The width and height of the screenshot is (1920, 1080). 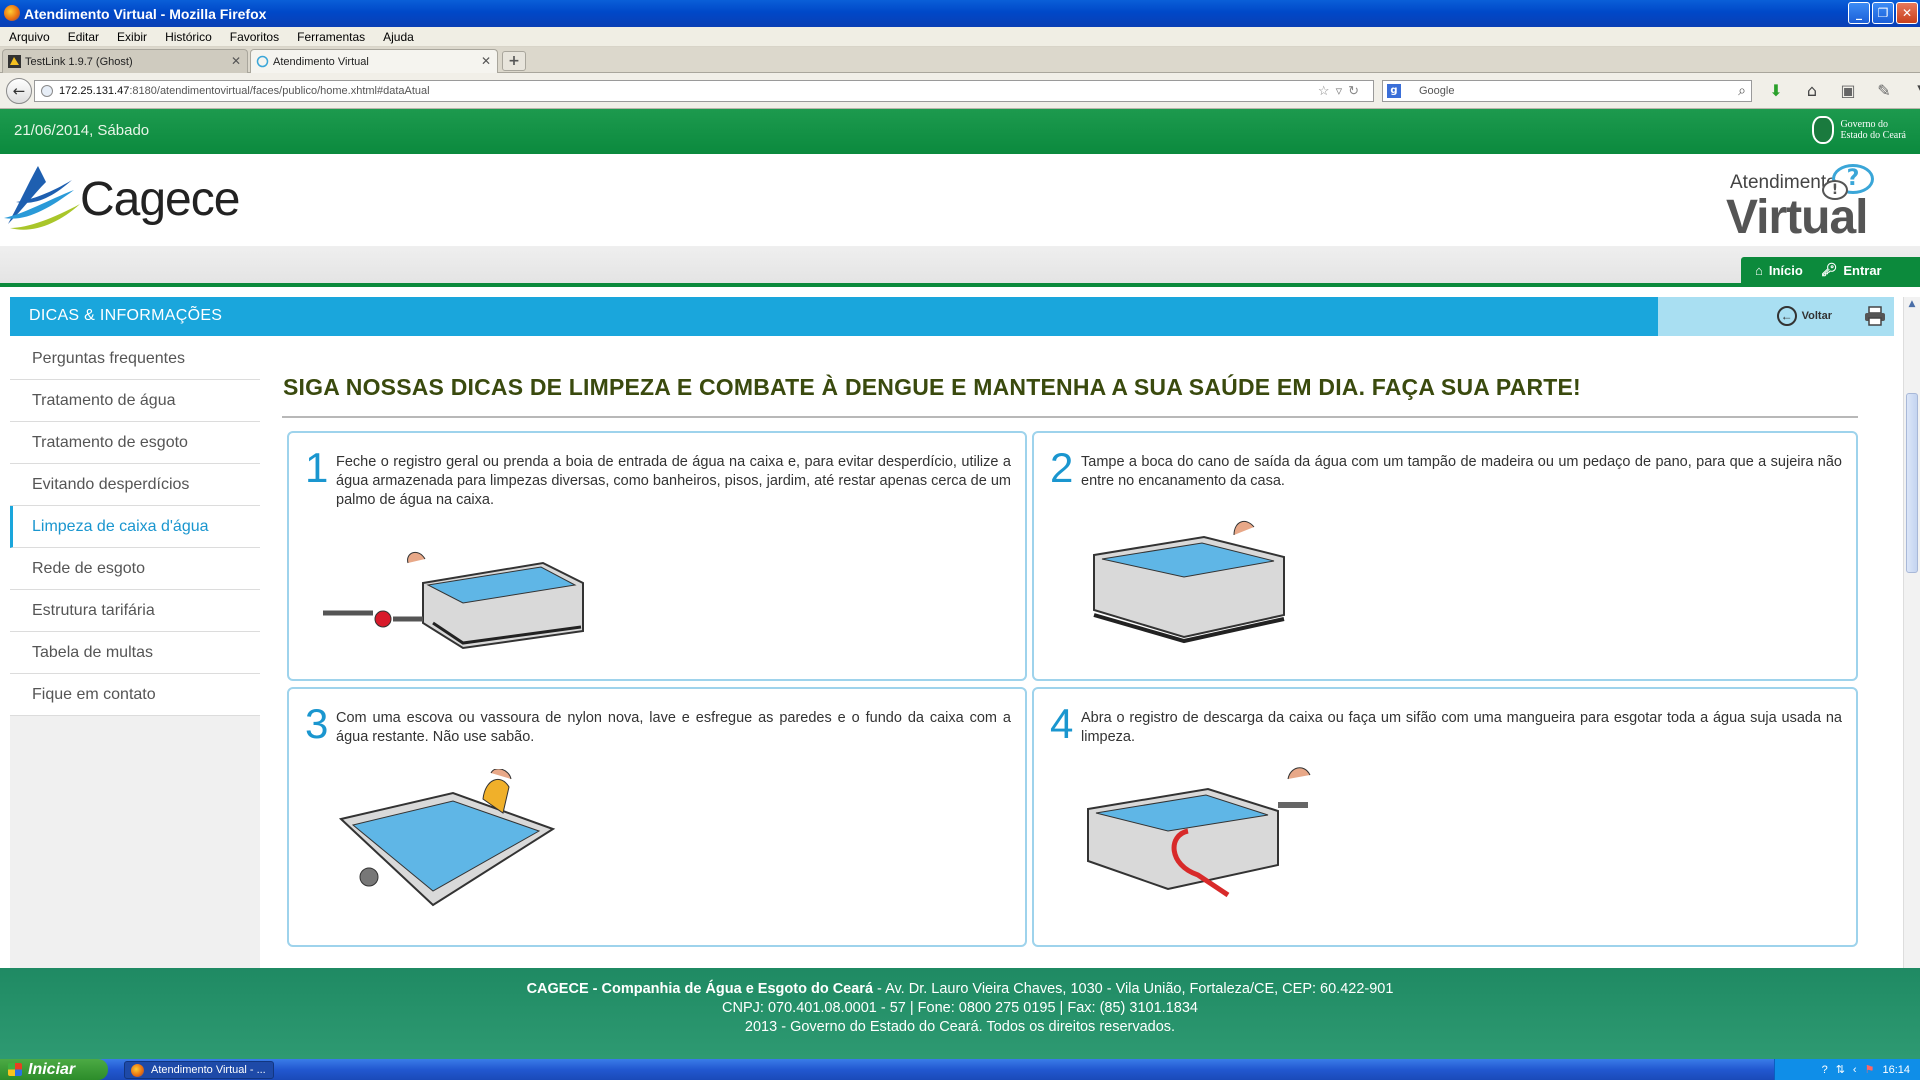 I want to click on tab-testlink: TestLink 1.9.7 (Ghost) ✕, so click(x=125, y=61).